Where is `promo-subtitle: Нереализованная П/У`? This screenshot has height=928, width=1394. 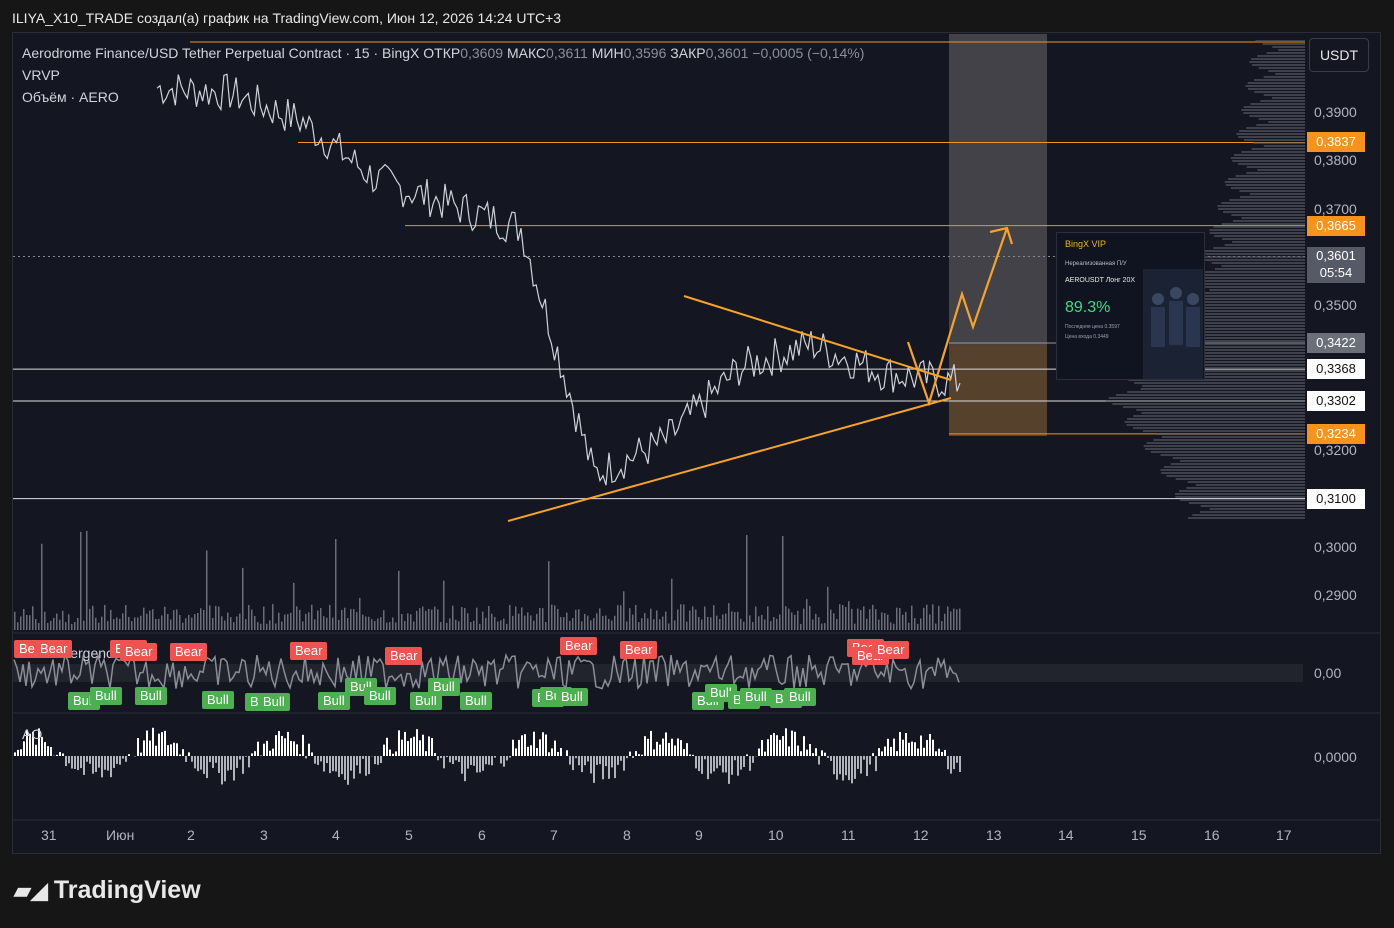 promo-subtitle: Нереализованная П/У is located at coordinates (1096, 264).